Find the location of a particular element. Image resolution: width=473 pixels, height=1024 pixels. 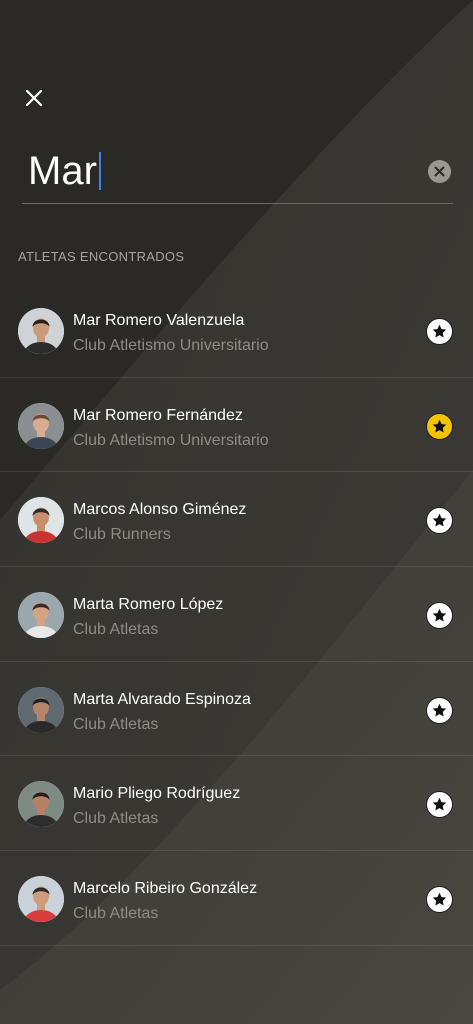

close-button is located at coordinates (34, 98).